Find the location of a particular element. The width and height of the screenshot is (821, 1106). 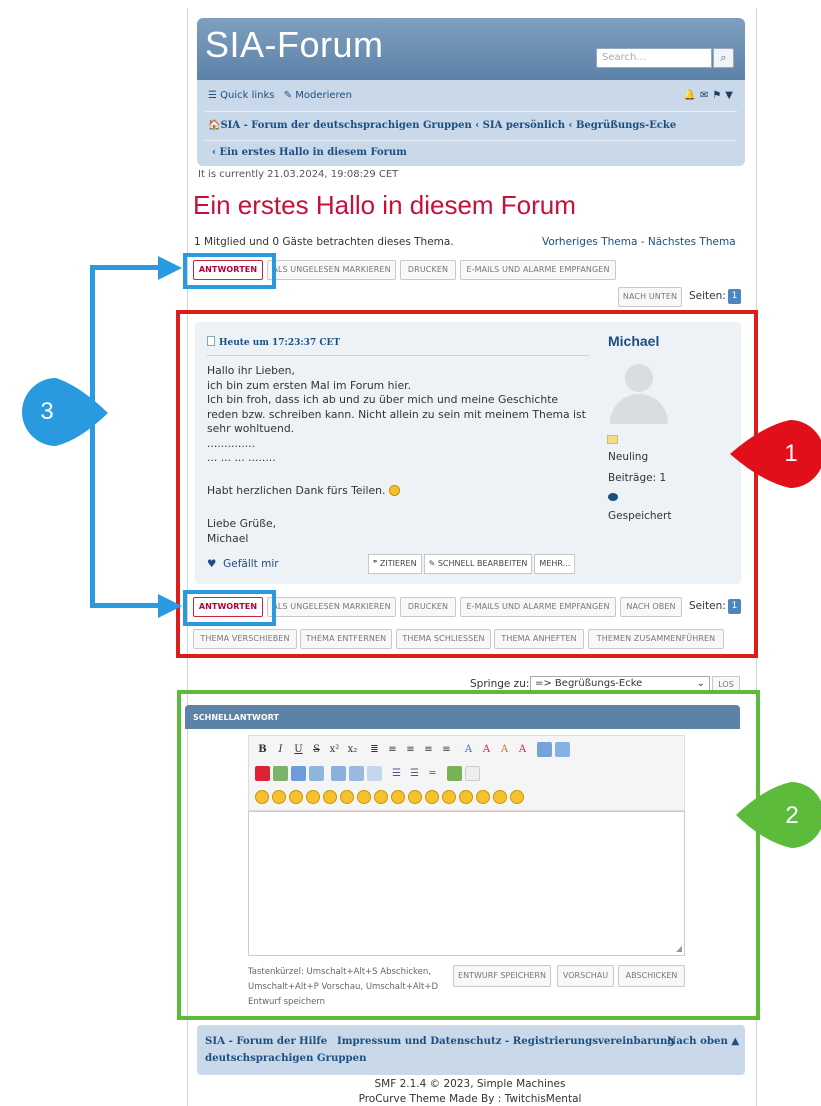

marker-2: 2 is located at coordinates (792, 815).